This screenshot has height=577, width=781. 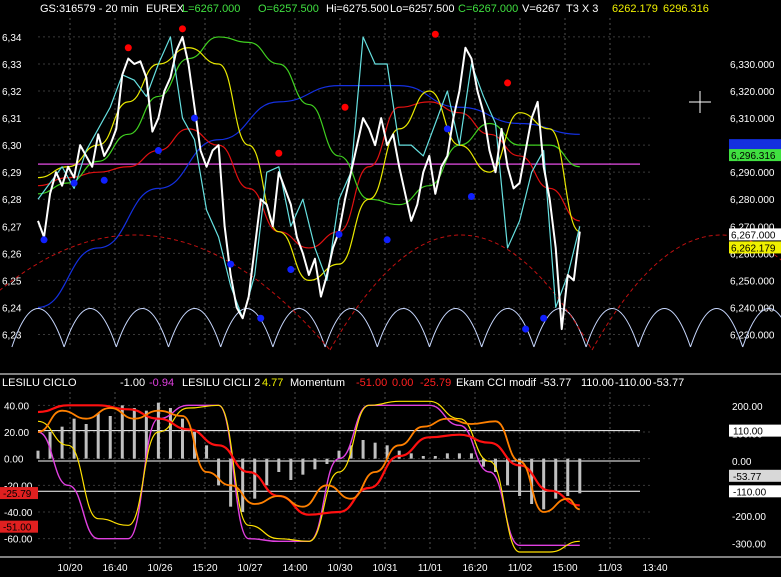 I want to click on ind-val-3a: -51.00, so click(x=371, y=383).